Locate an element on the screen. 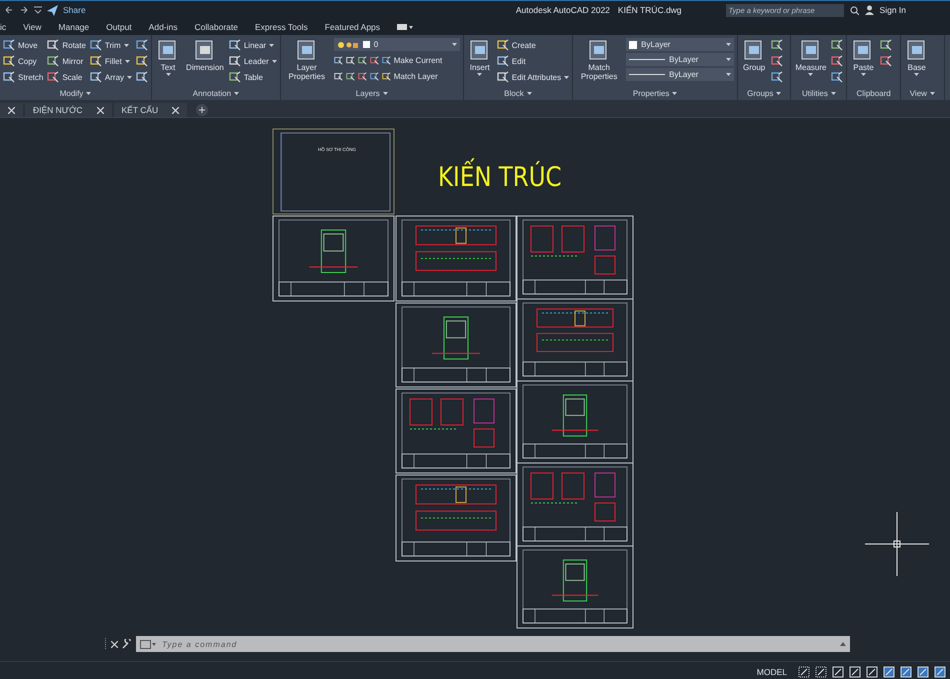  add-tab-icon is located at coordinates (202, 110).